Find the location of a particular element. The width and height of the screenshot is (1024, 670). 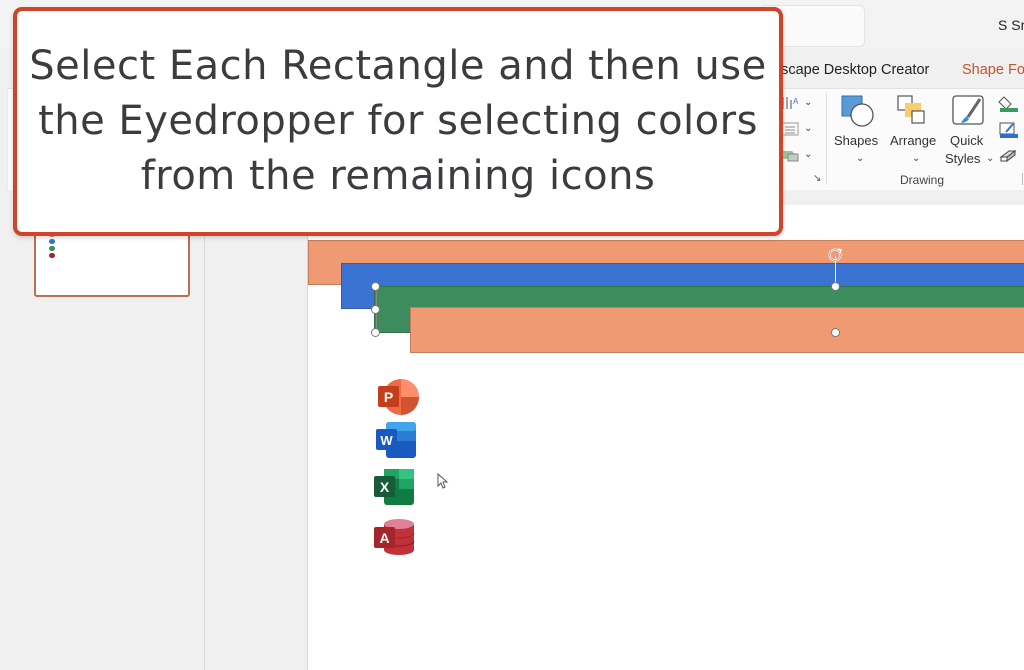

resize-handle-middle-left is located at coordinates (375, 309).